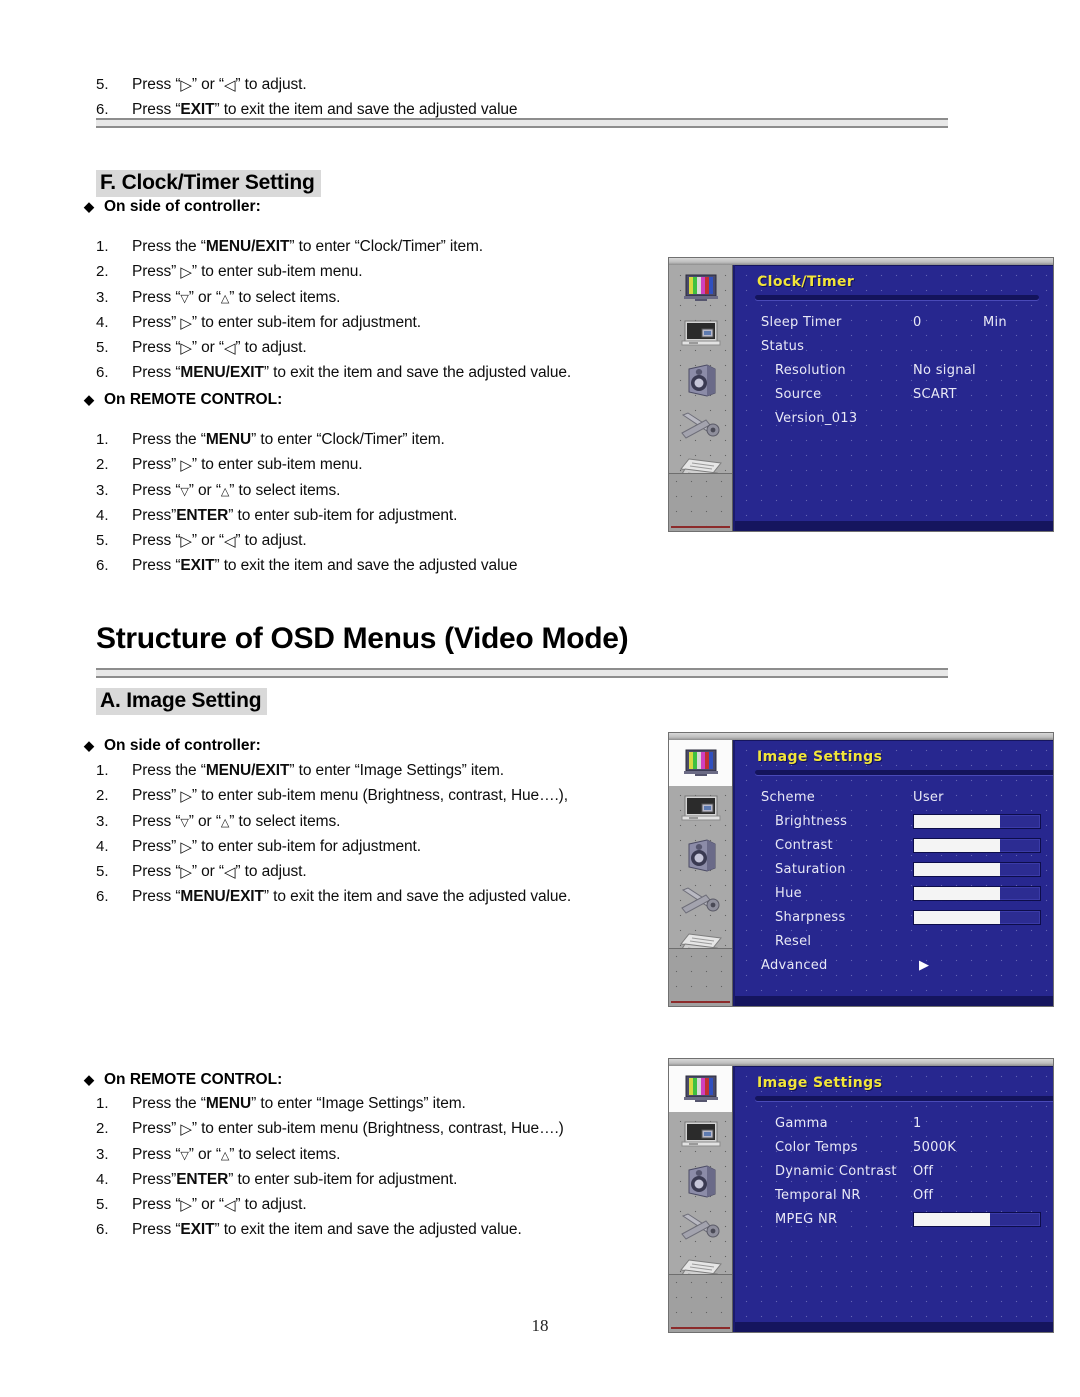  I want to click on osd-row-unit: Min, so click(995, 322).